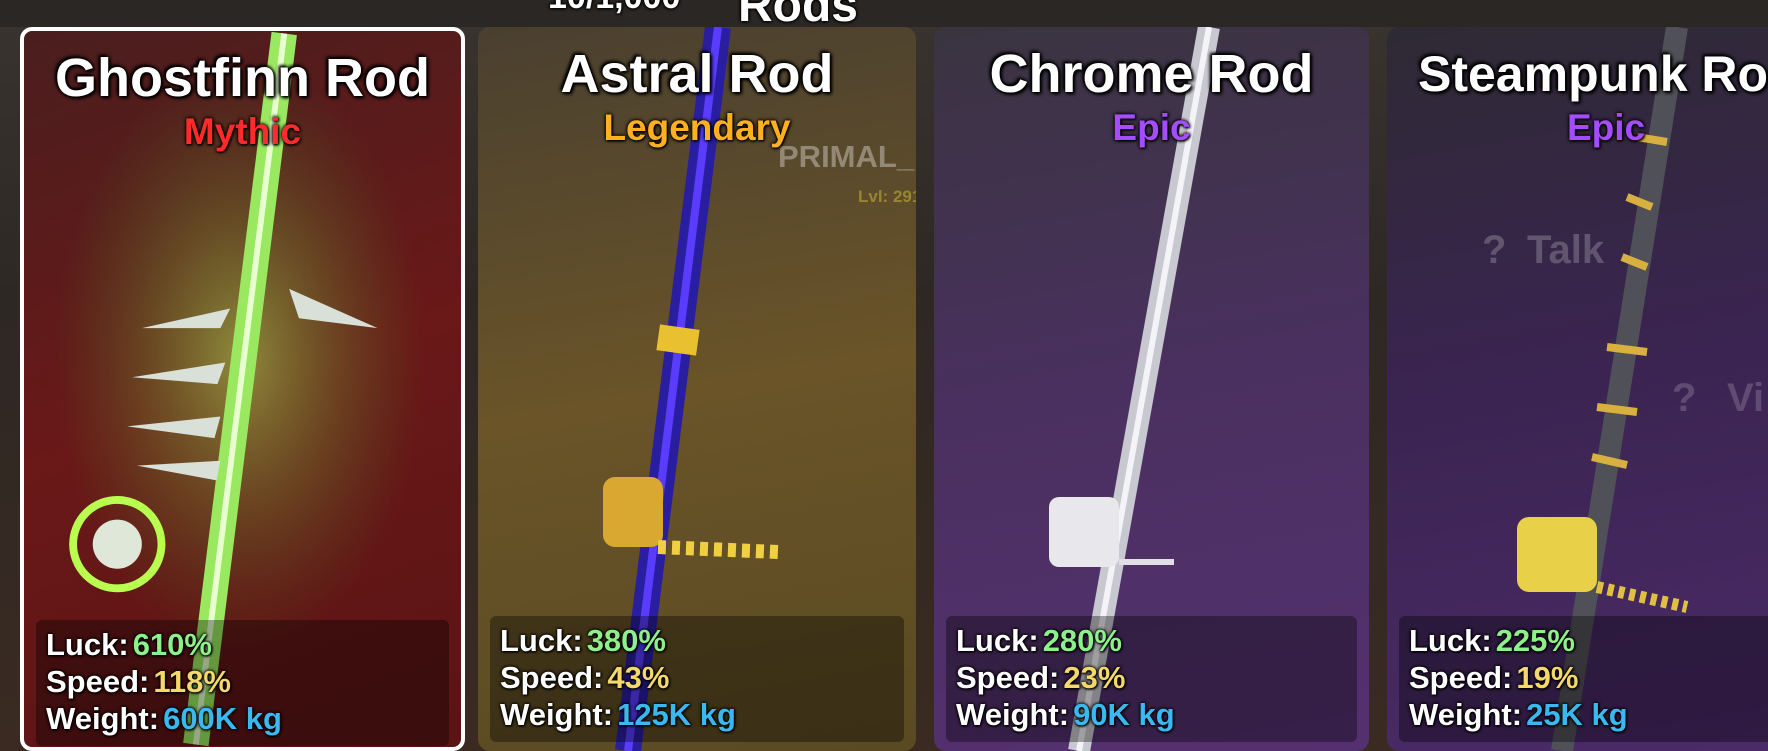 This screenshot has height=751, width=1768. Describe the element at coordinates (638, 677) in the screenshot. I see `speed-value: 43%` at that location.